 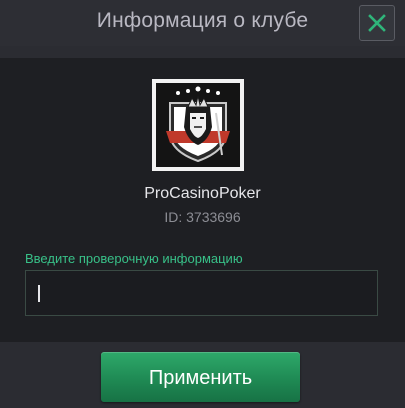 I want to click on dialog-header: Информация о клубе, so click(x=202, y=23).